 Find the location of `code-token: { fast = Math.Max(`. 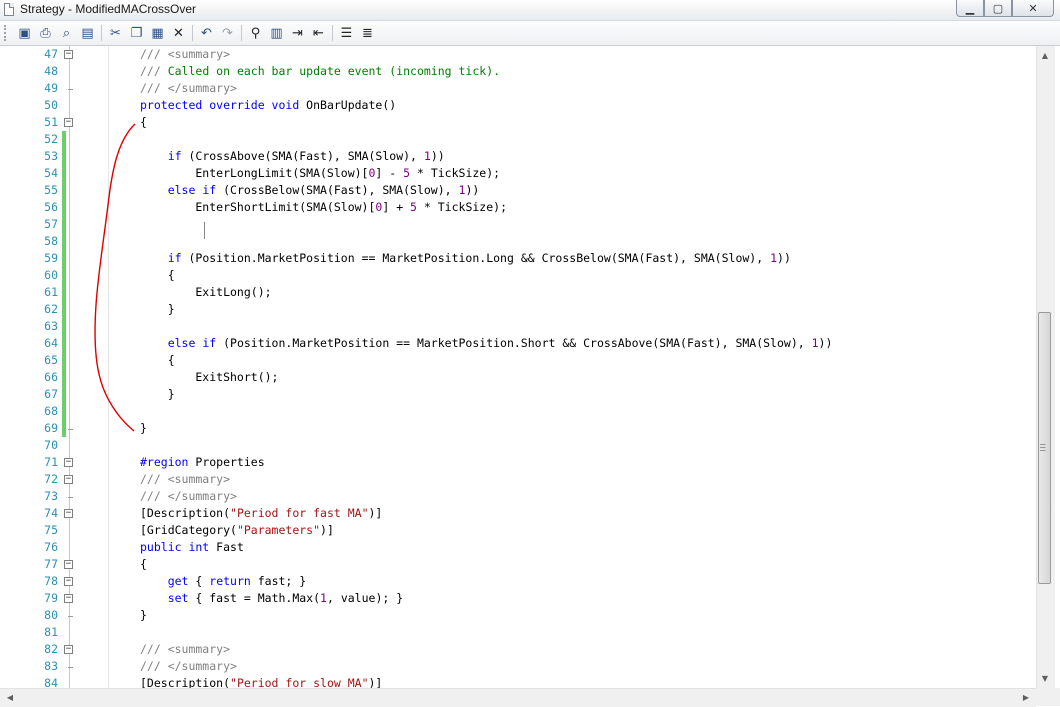

code-token: { fast = Math.Max( is located at coordinates (254, 598).